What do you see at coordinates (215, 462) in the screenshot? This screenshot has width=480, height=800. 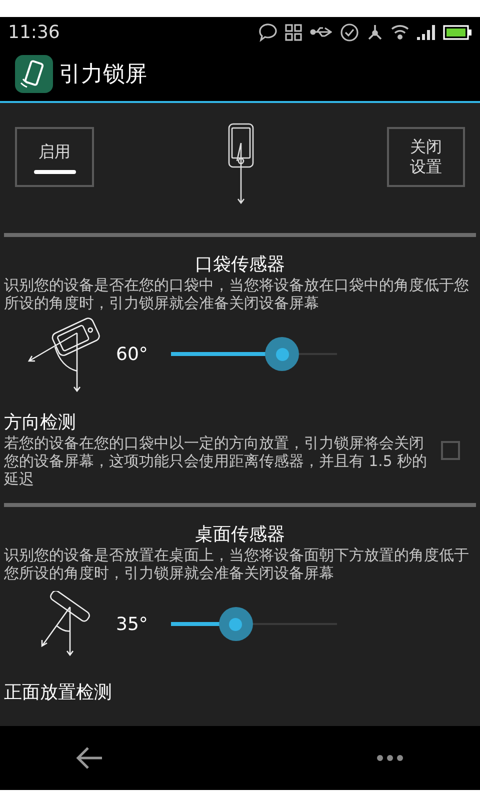 I see `option-description: 若您的设备在您的口袋中以一定的方向放置，引力锁屏将会关闭您的设备屏幕，这项功能只会使用距离传感器，并且有 1.5 秒的延迟` at bounding box center [215, 462].